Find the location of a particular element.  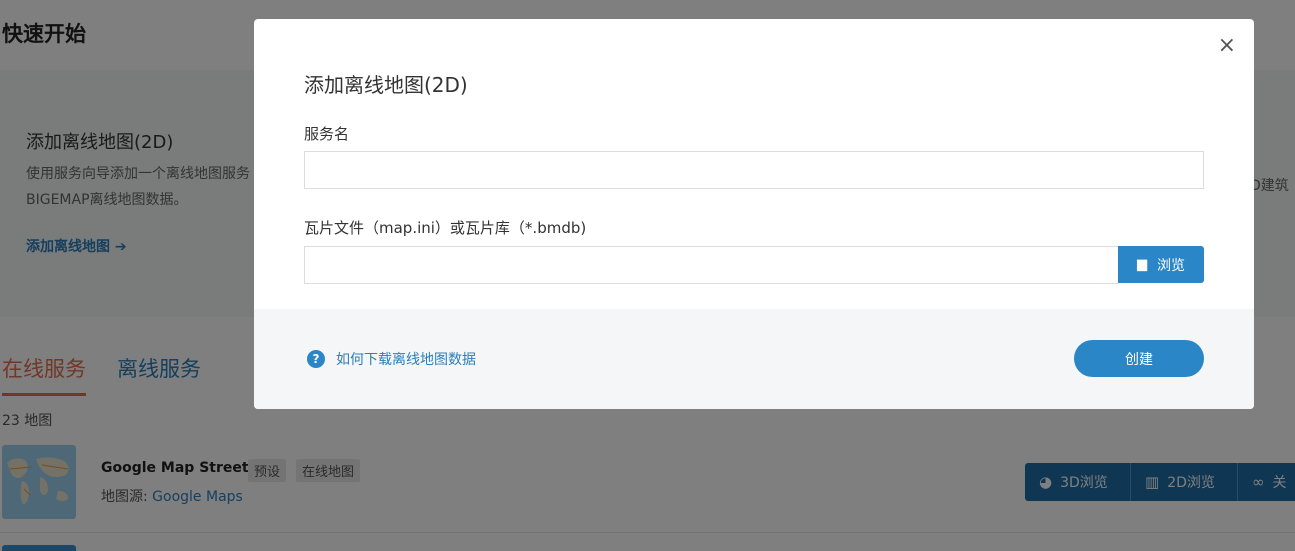

help-link-label: 如何下载离线地图数据 is located at coordinates (406, 360).